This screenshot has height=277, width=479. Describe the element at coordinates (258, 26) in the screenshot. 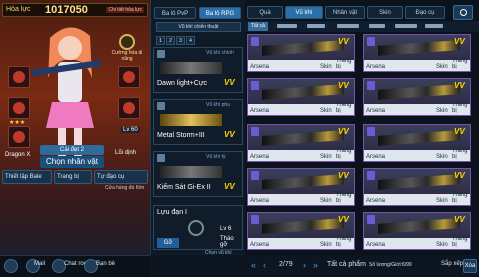

I see `filter-all: Tất cả` at that location.